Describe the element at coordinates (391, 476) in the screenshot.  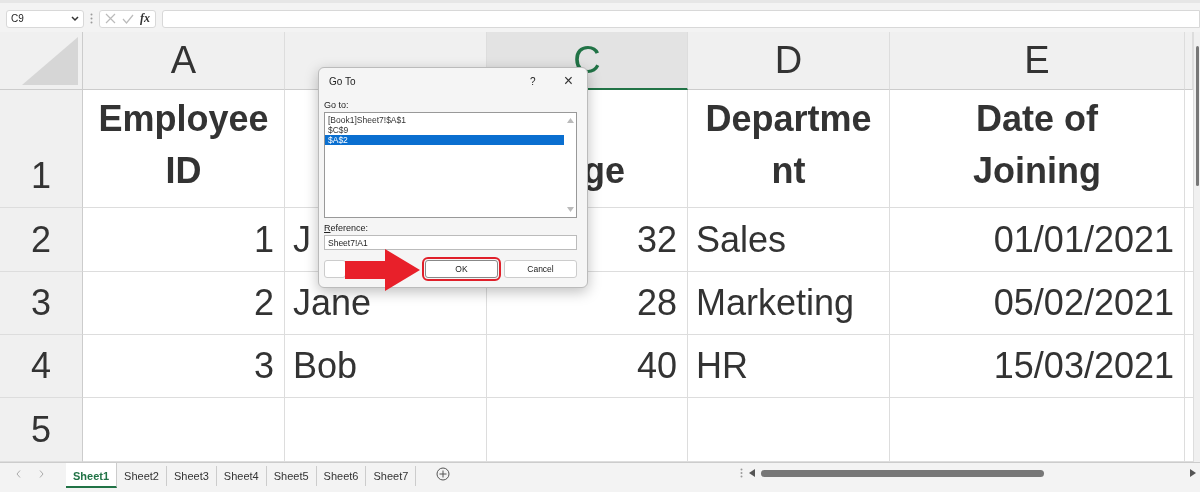
I see `sheet-tab: Sheet7` at that location.